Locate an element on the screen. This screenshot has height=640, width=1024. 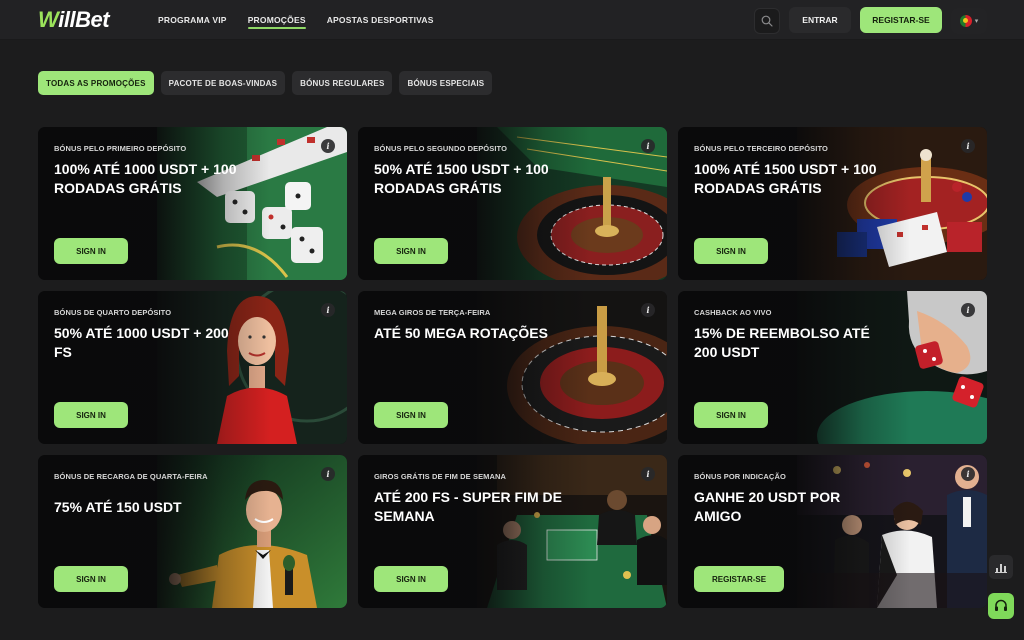
willbet-logo: WillBet is located at coordinates (74, 20).